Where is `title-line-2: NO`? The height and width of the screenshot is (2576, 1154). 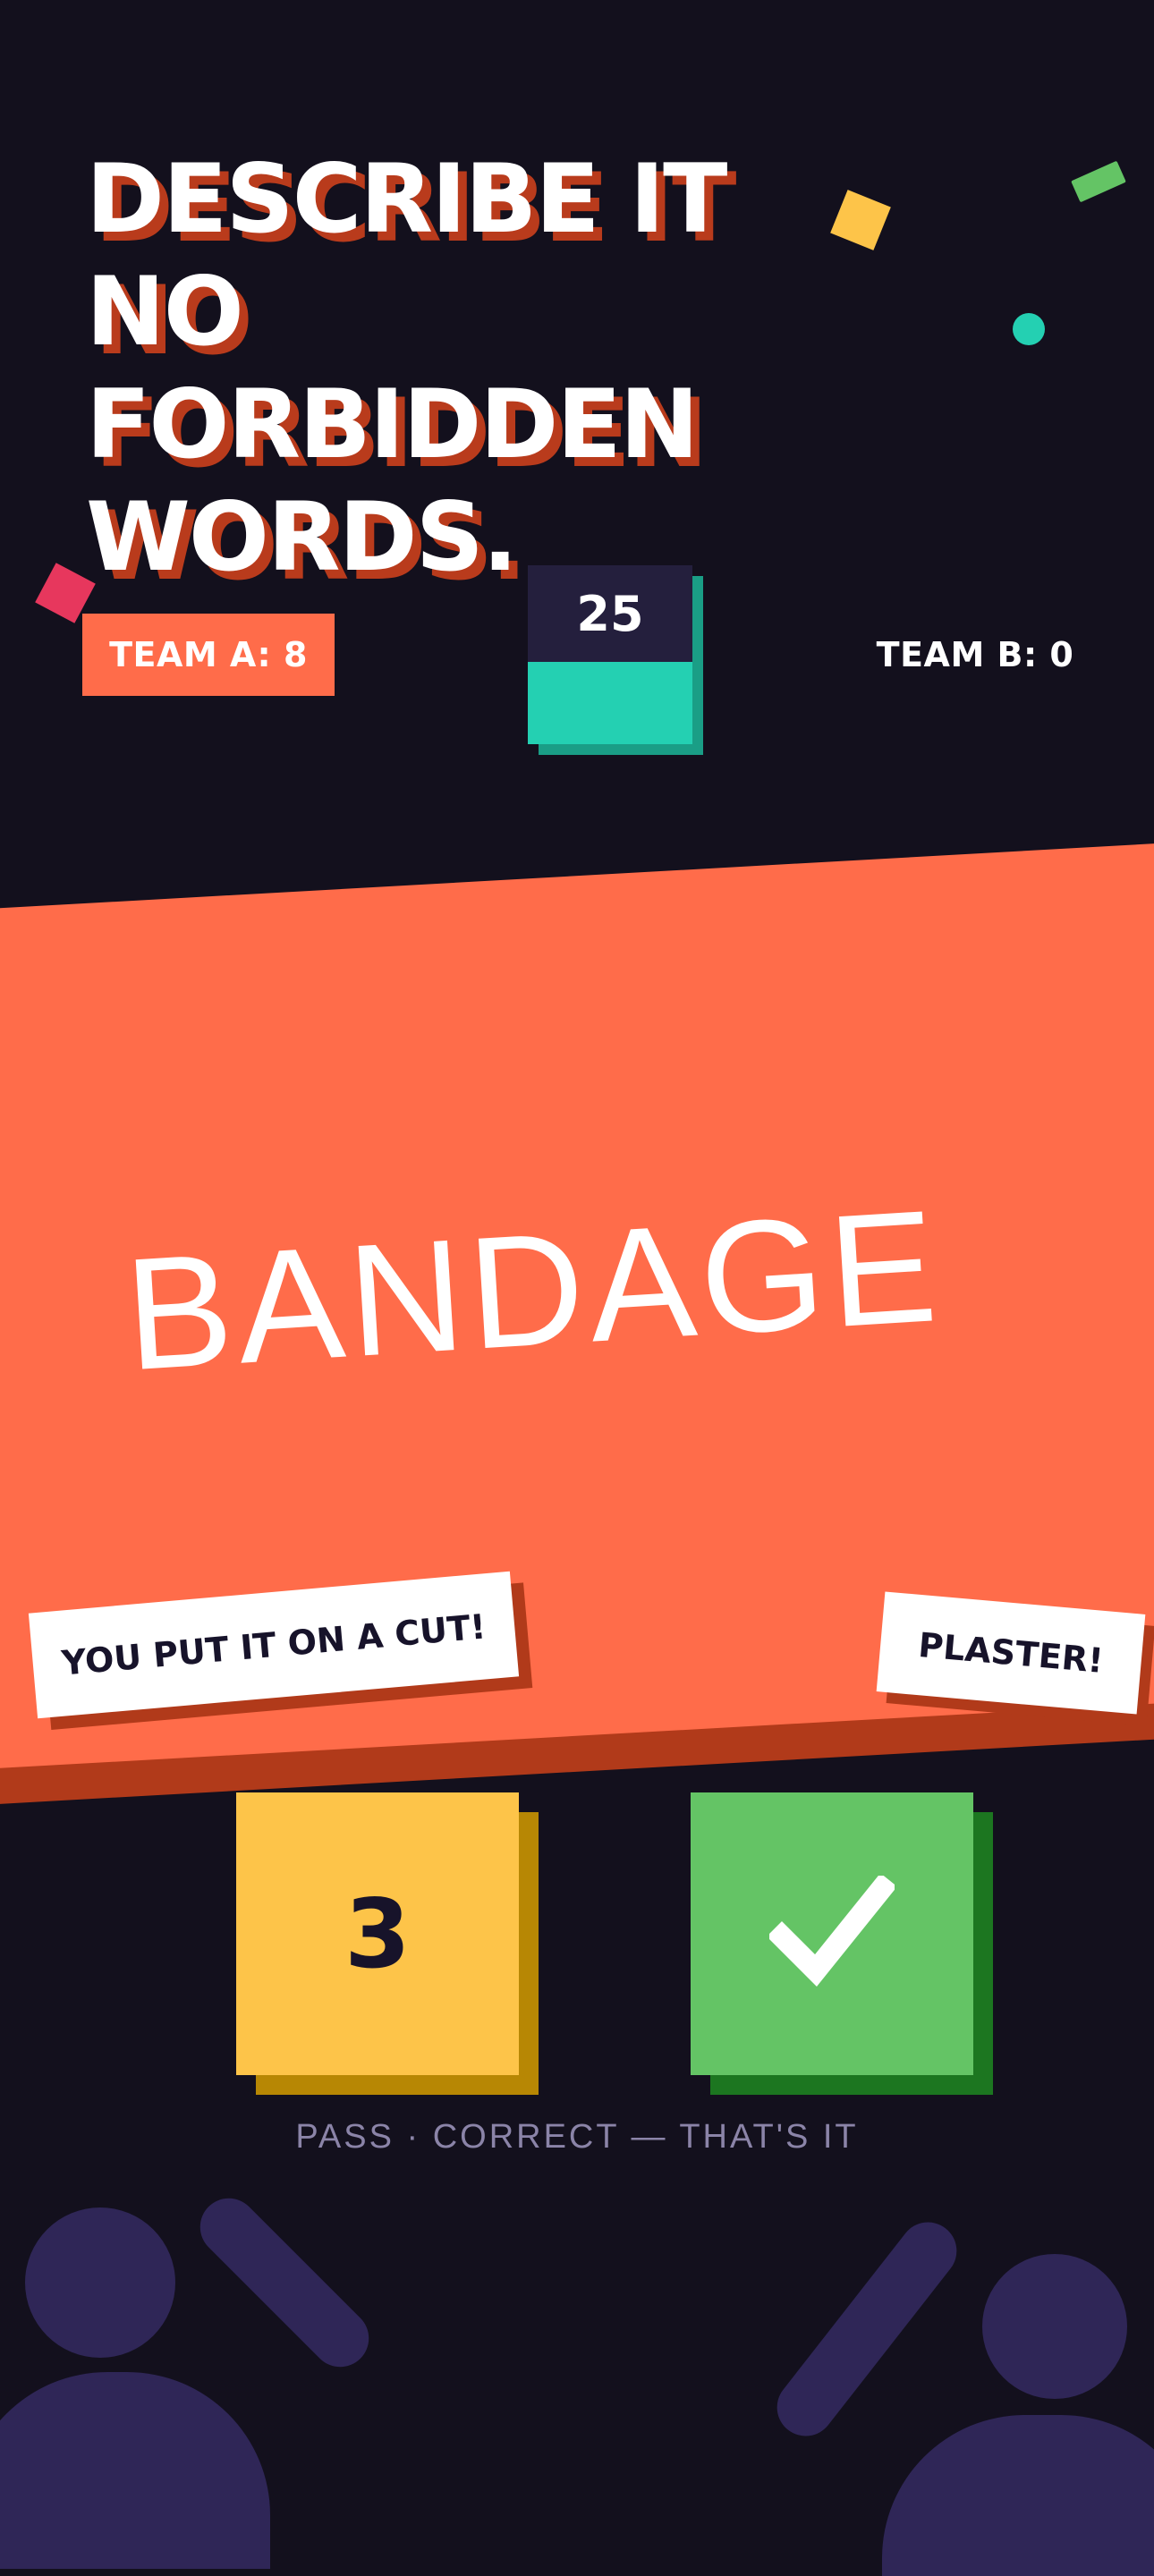
title-line-2: NO is located at coordinates (165, 312).